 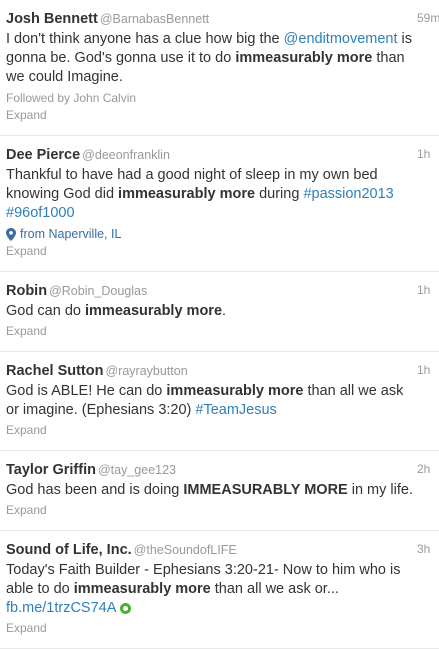 I want to click on tweet-author-handle: @tay_gee123, so click(x=137, y=470).